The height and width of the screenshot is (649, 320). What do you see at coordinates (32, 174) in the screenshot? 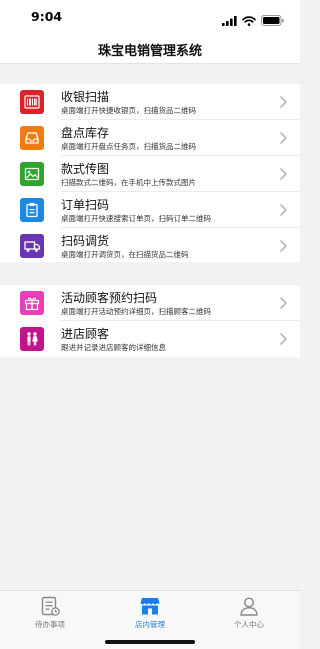
I see `image-icon` at bounding box center [32, 174].